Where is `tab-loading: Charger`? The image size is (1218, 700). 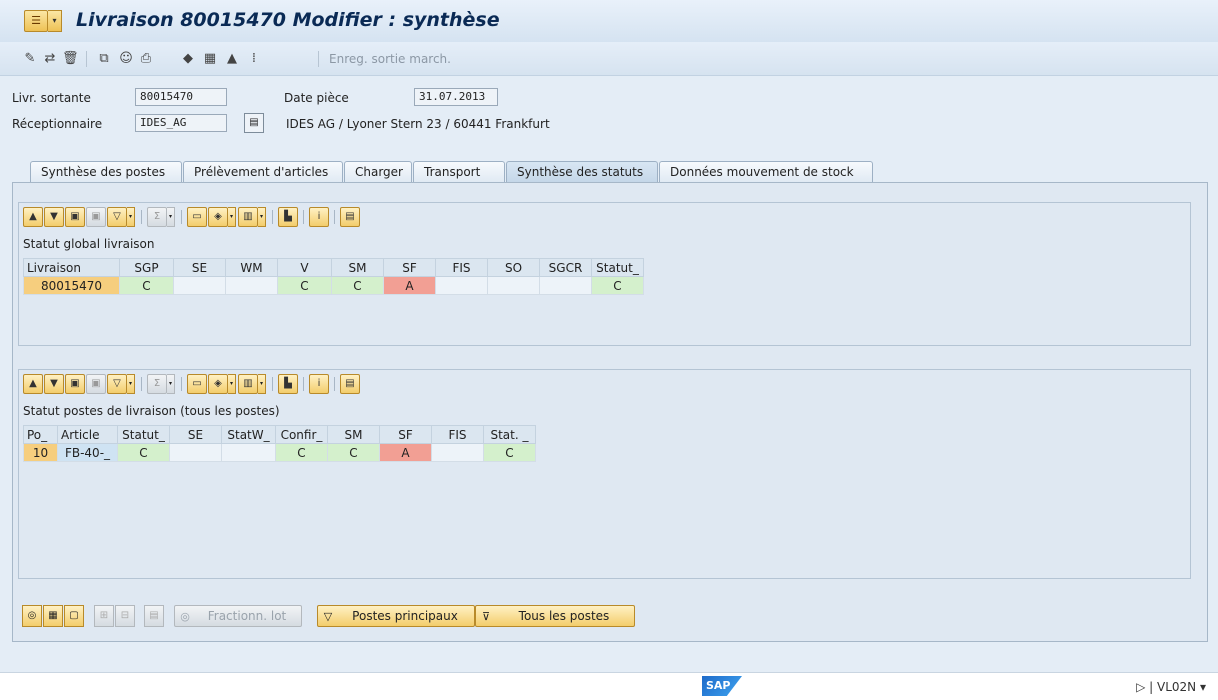
tab-loading: Charger is located at coordinates (378, 172).